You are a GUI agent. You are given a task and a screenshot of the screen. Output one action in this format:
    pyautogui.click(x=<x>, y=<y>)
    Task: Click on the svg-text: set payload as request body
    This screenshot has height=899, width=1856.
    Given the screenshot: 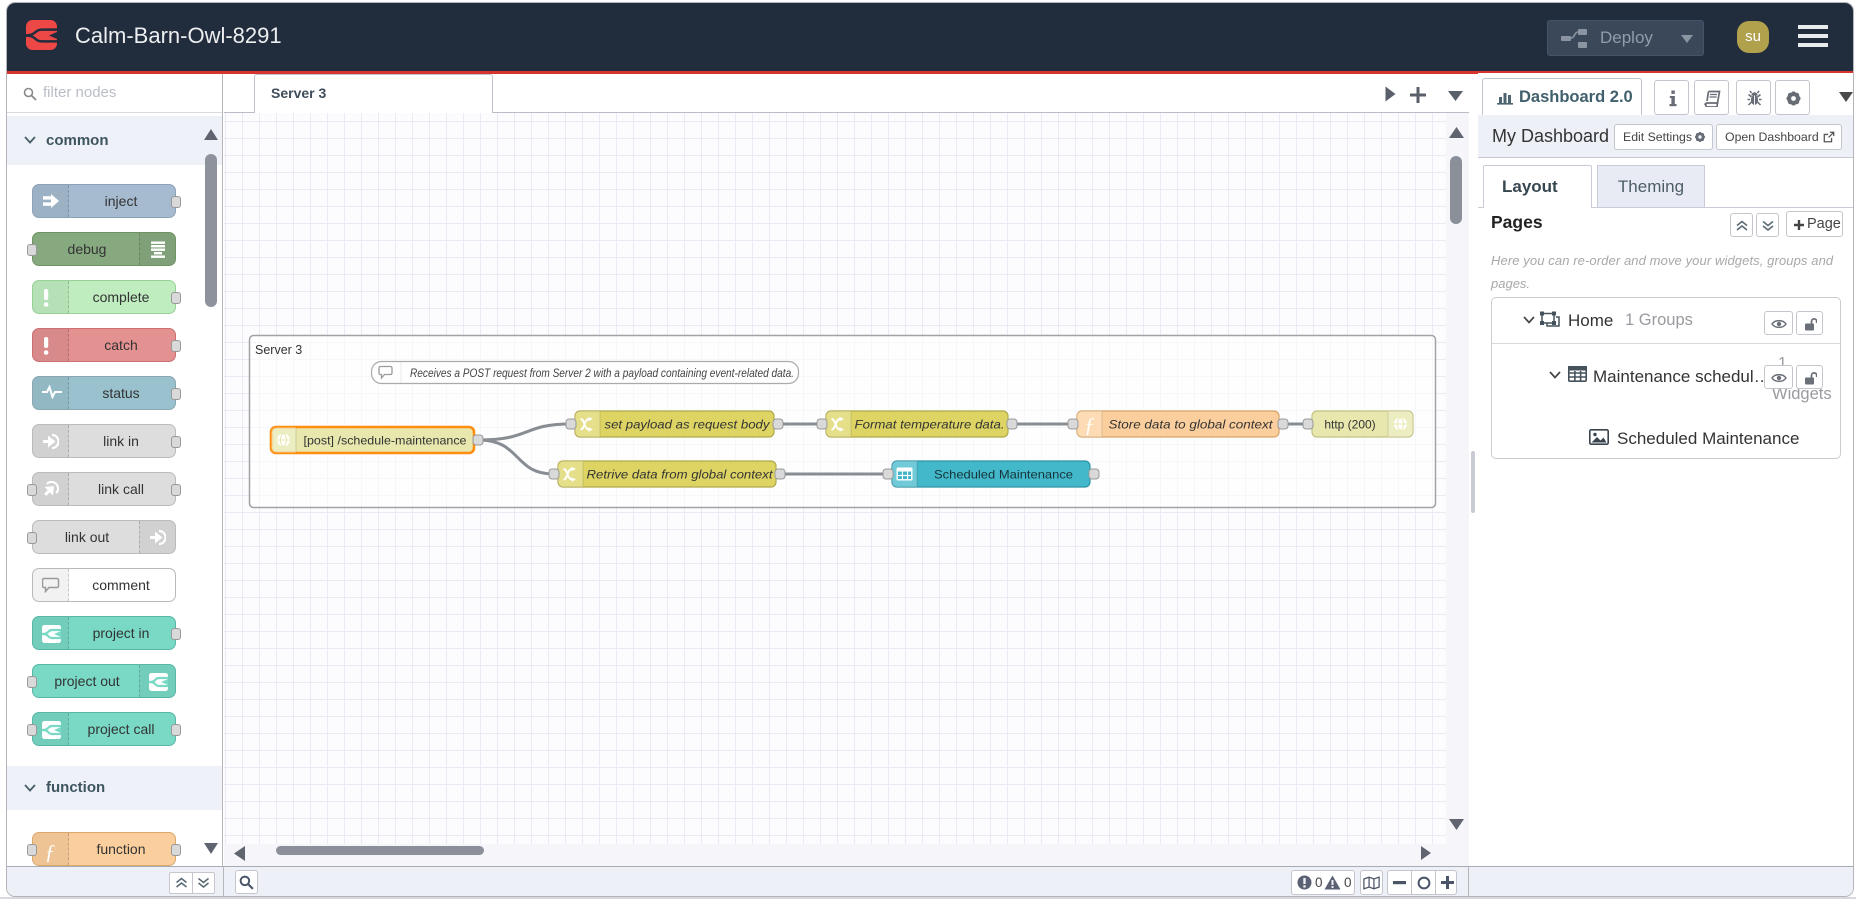 What is the action you would take?
    pyautogui.click(x=688, y=425)
    